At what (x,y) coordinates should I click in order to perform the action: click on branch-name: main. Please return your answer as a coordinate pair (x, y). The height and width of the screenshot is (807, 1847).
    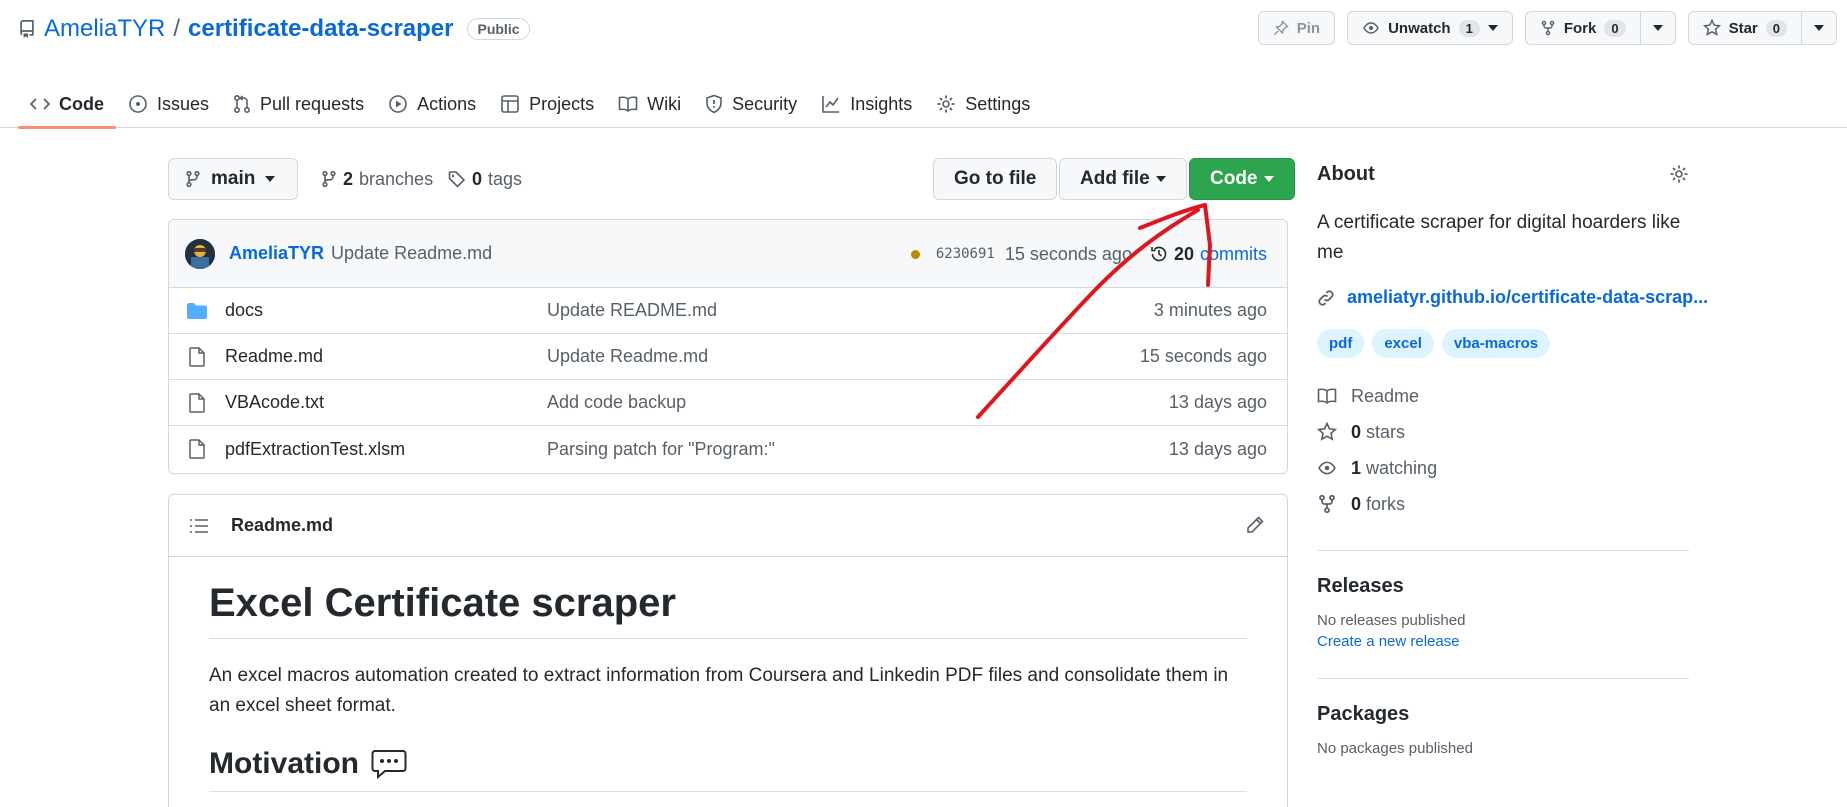
    Looking at the image, I should click on (233, 178).